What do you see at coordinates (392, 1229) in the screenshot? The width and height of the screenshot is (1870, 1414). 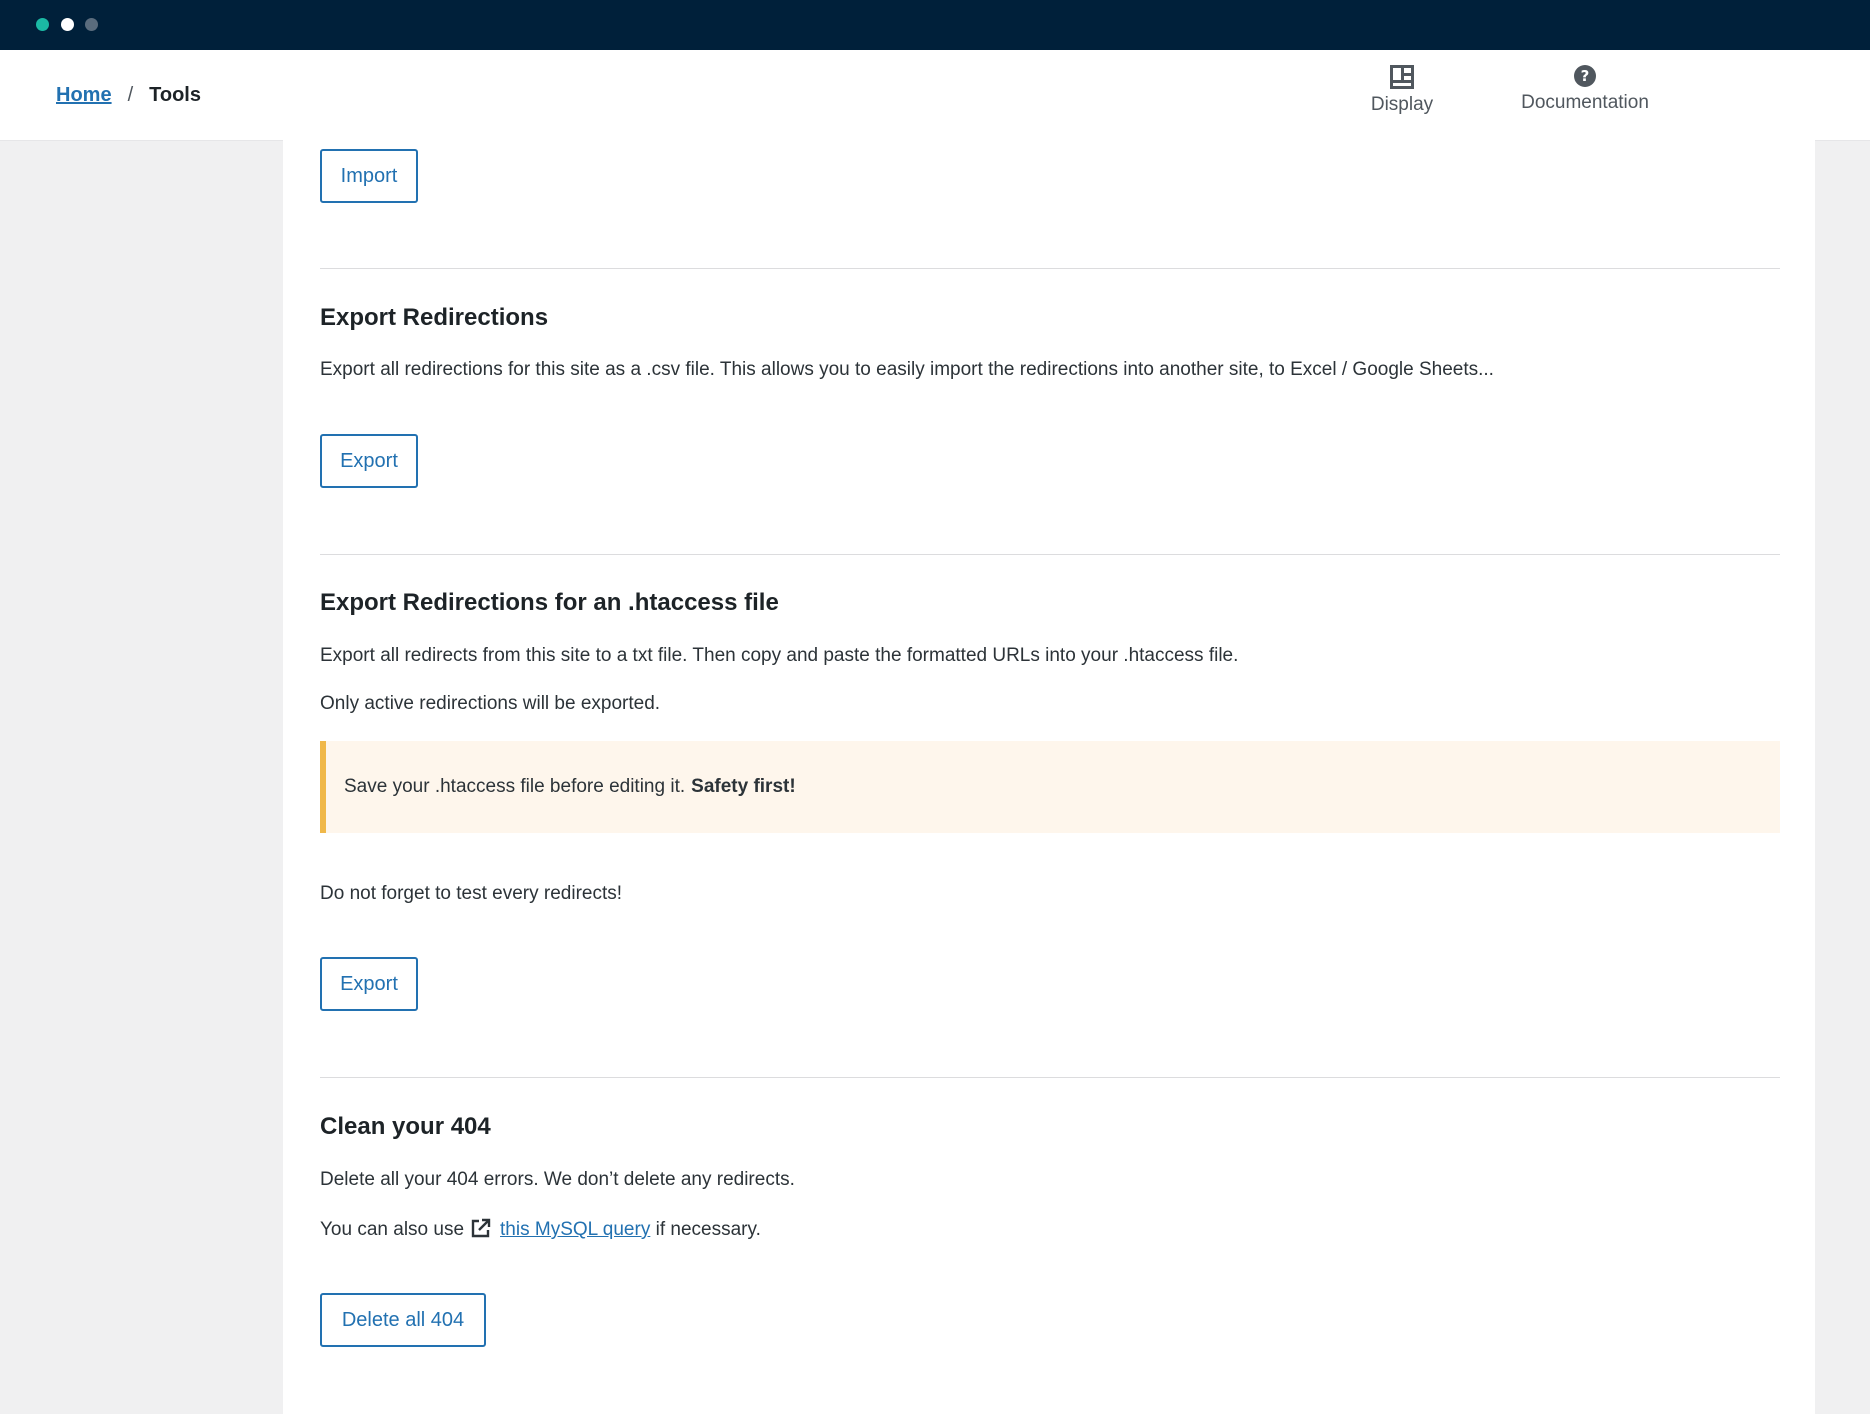 I see `query-prefix: You can also use` at bounding box center [392, 1229].